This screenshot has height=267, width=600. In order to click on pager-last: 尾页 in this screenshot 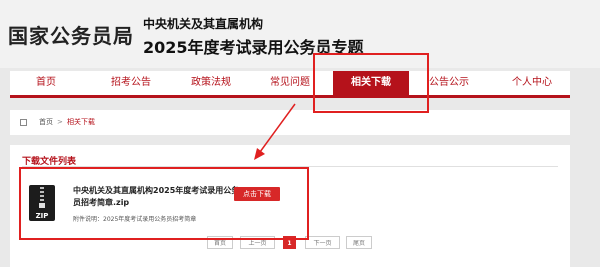, I will do `click(359, 242)`.